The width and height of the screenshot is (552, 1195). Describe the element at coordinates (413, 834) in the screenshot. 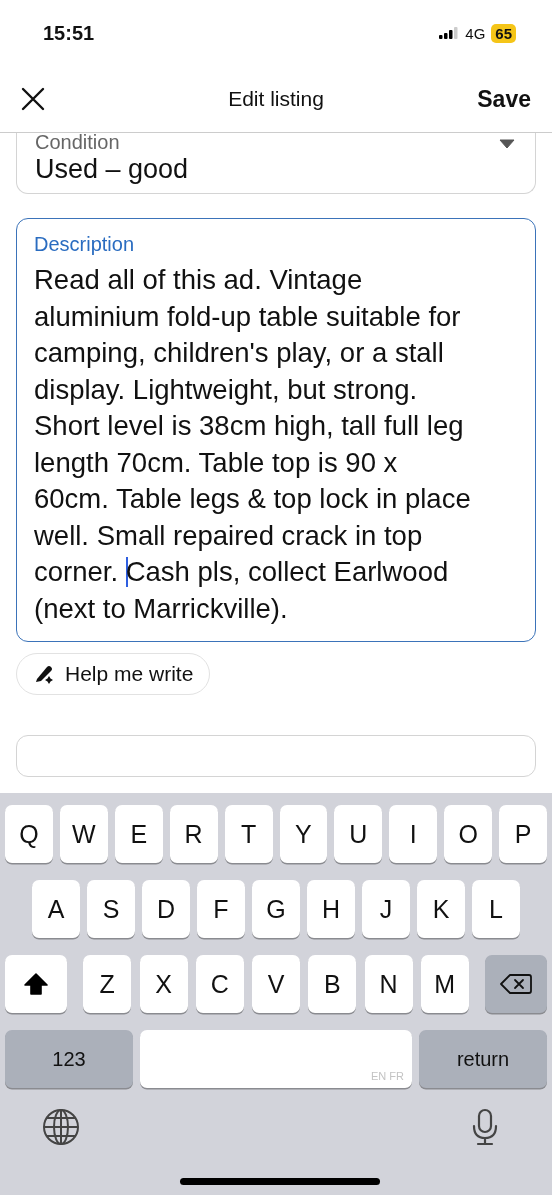

I see `letter-key: I` at that location.